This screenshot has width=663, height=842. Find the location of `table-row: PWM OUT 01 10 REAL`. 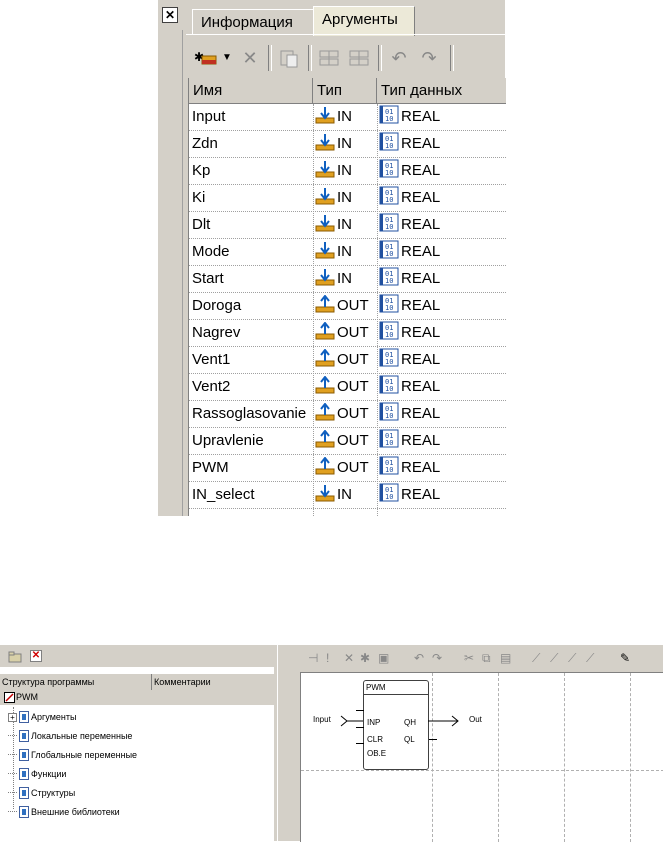

table-row: PWM OUT 01 10 REAL is located at coordinates (347, 468).